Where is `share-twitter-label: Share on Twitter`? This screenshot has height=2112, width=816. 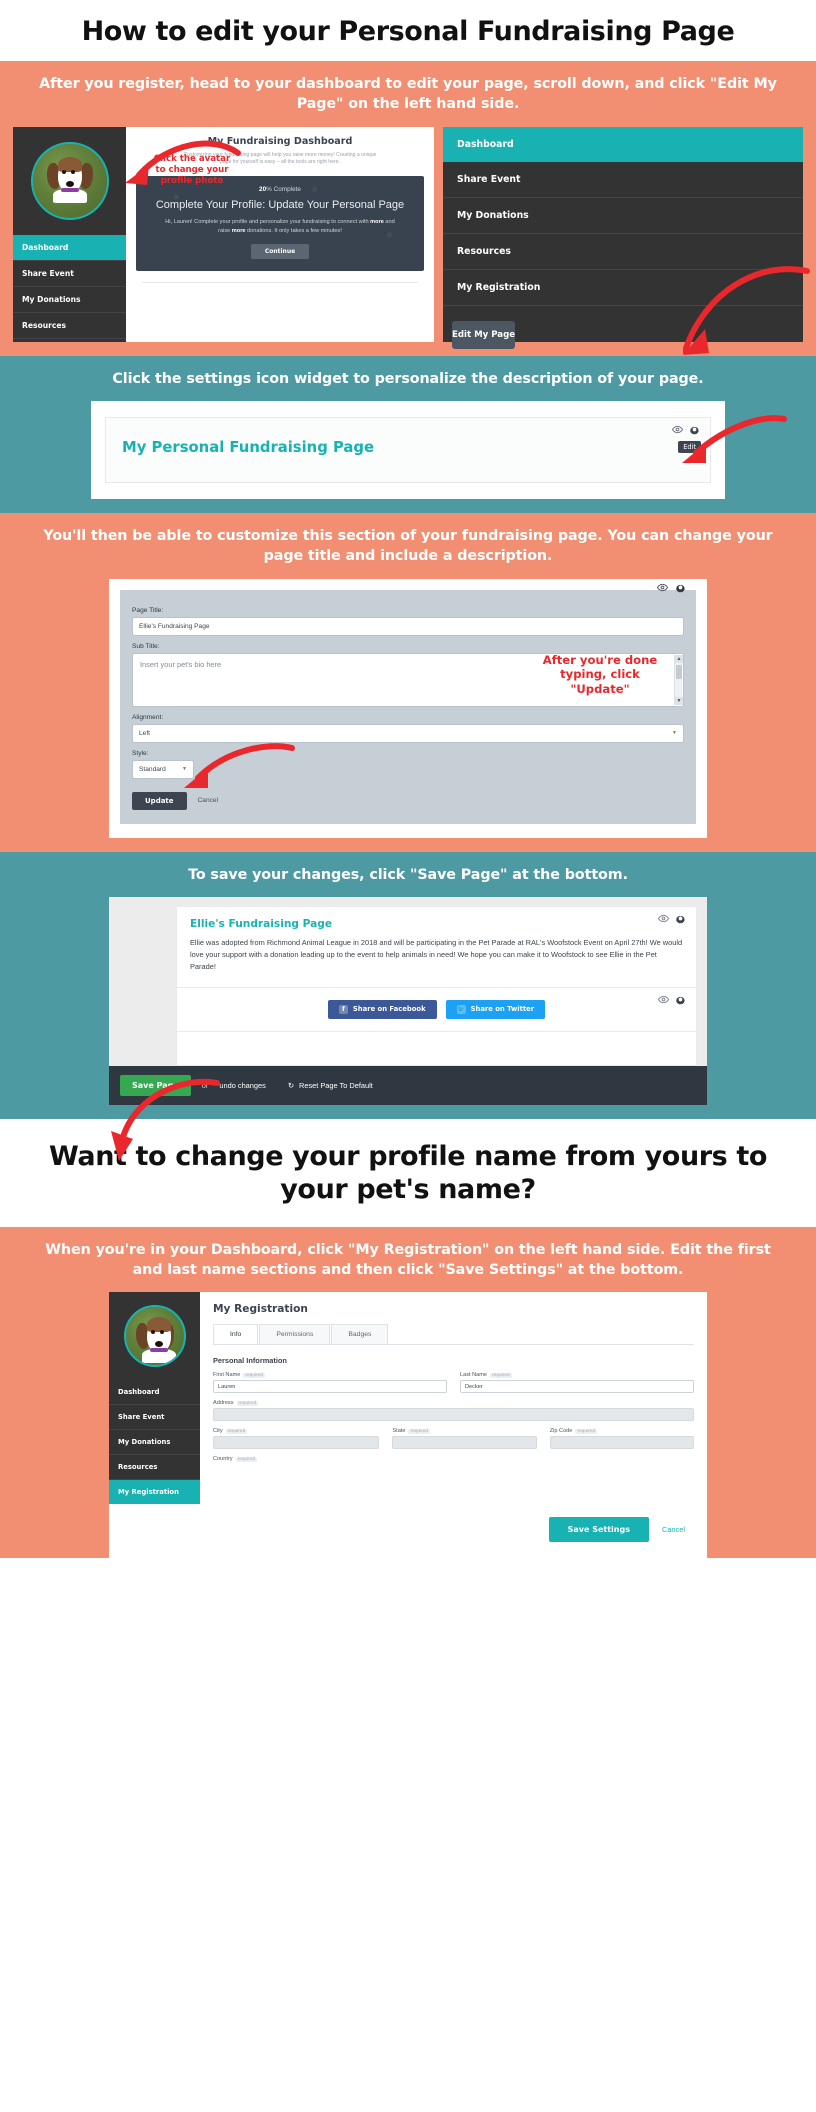
share-twitter-label: Share on Twitter is located at coordinates (502, 1009).